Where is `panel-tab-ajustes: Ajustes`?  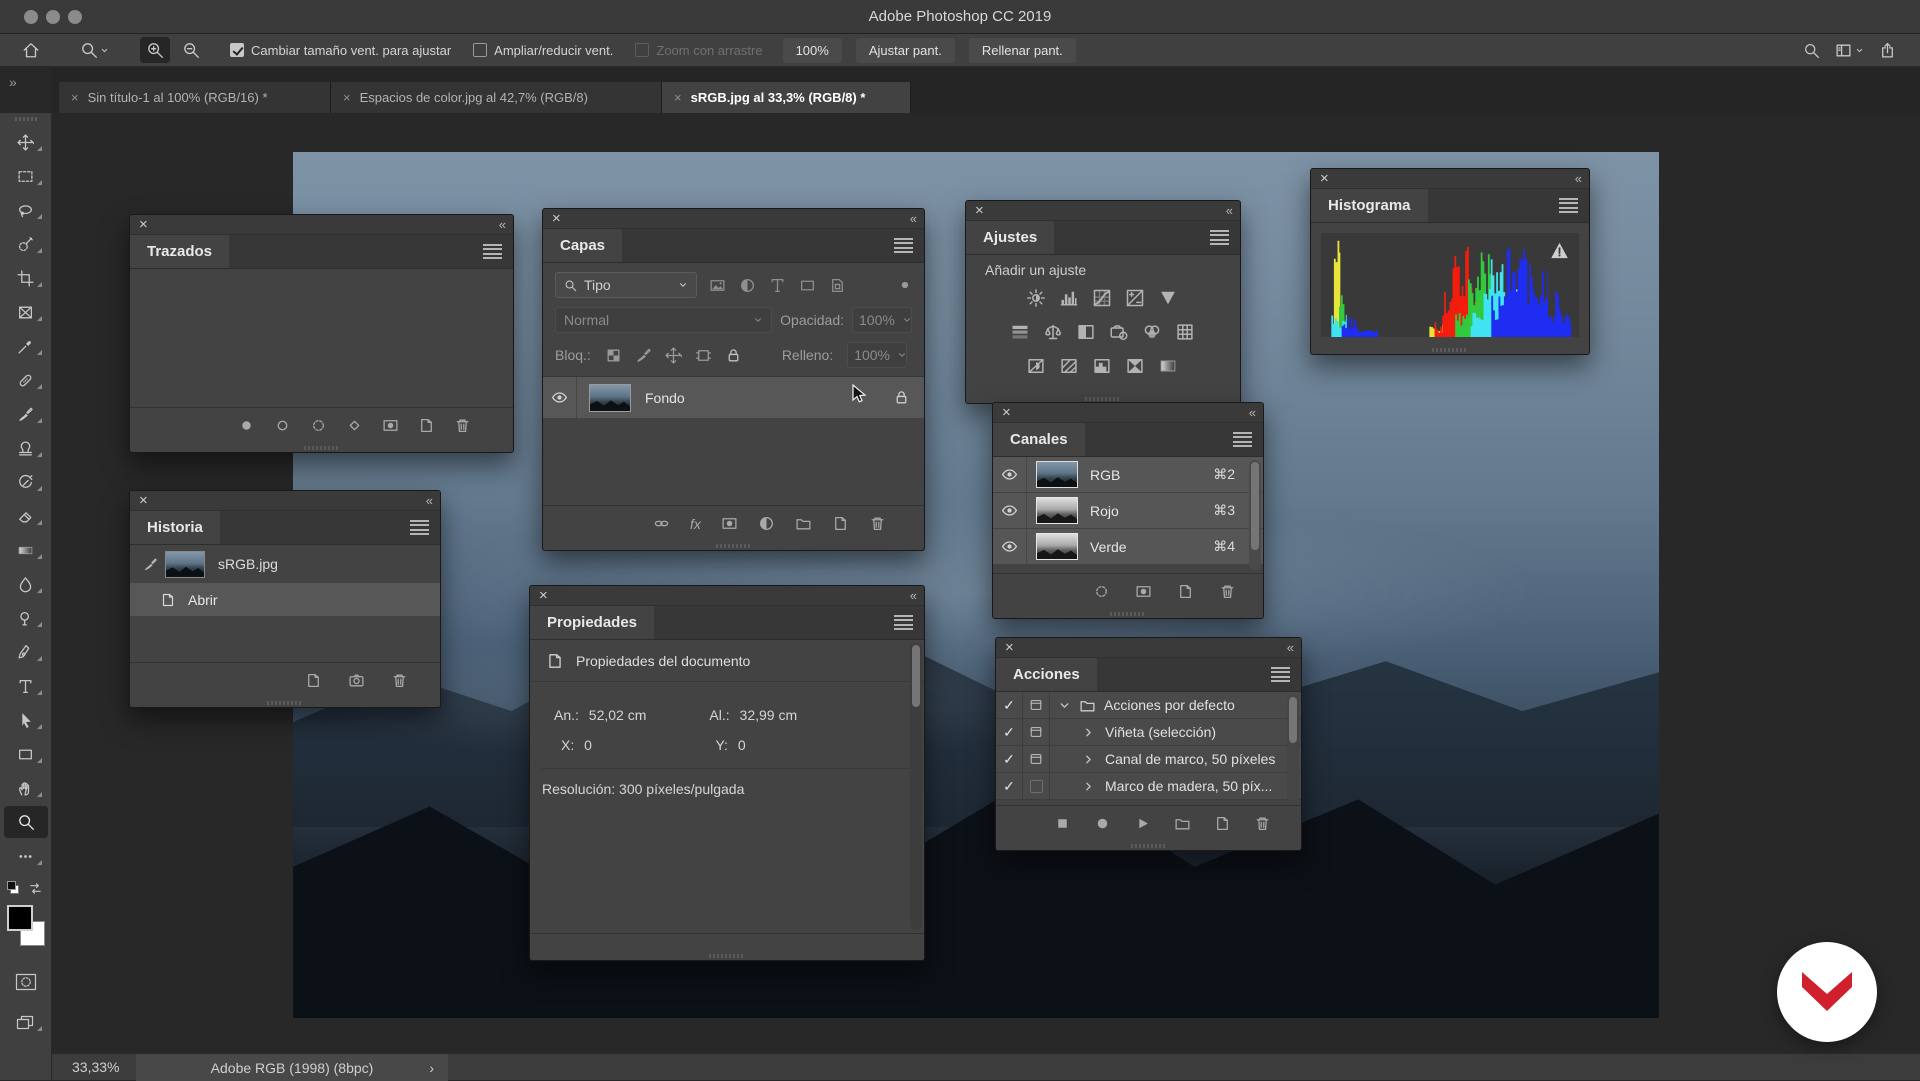 panel-tab-ajustes: Ajustes is located at coordinates (1010, 237).